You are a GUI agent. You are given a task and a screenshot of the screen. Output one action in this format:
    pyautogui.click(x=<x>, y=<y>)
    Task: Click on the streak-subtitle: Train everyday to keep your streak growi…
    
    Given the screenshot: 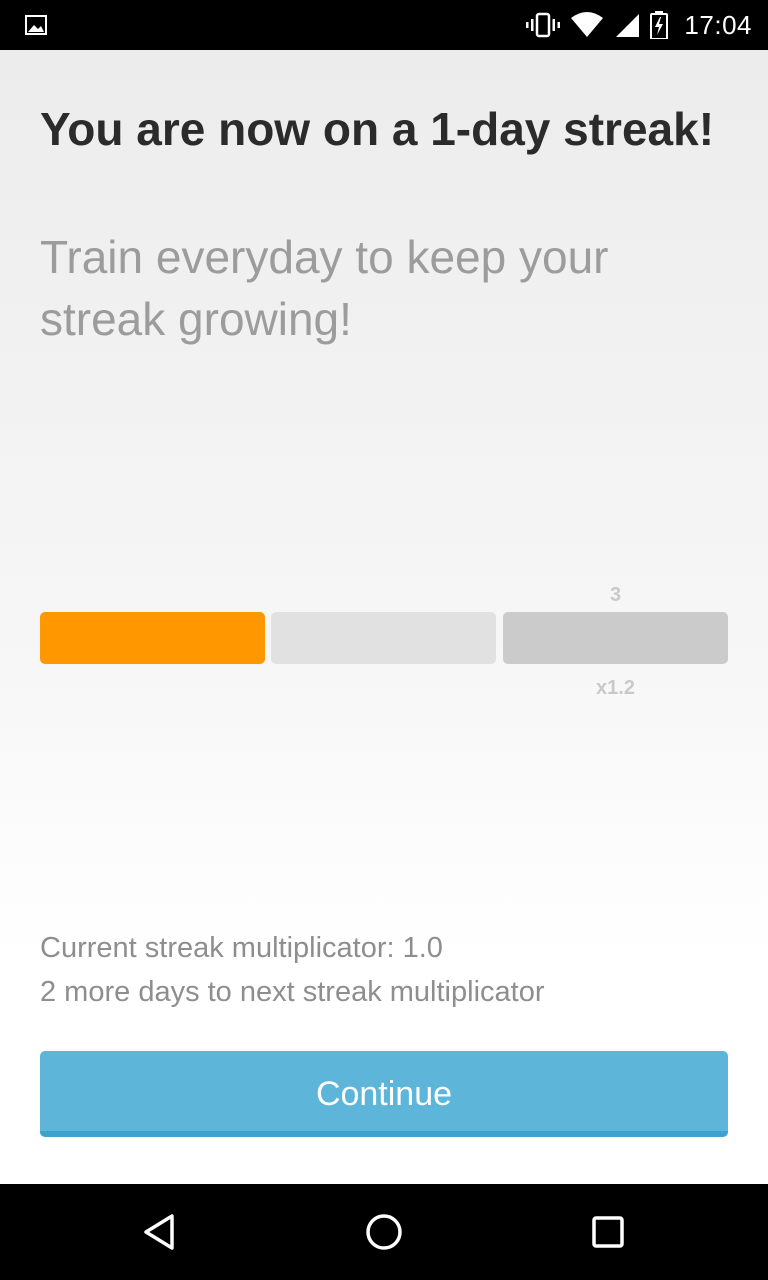 What is the action you would take?
    pyautogui.click(x=324, y=288)
    